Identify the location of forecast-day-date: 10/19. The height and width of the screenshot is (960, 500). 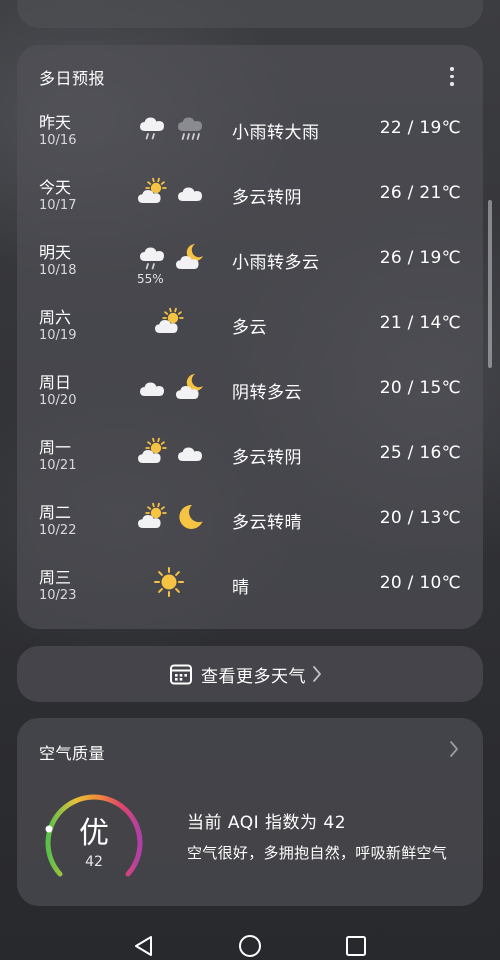
(58, 335).